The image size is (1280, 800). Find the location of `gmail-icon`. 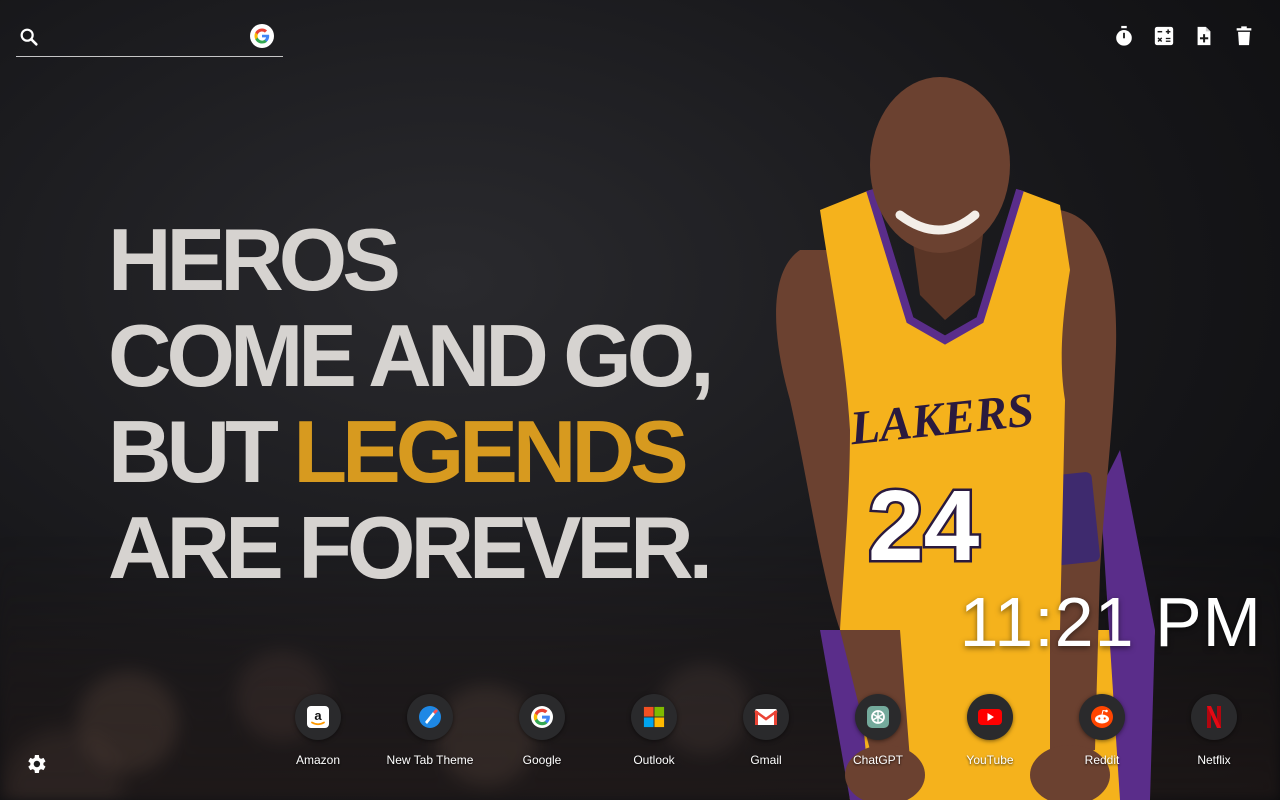

gmail-icon is located at coordinates (766, 717).